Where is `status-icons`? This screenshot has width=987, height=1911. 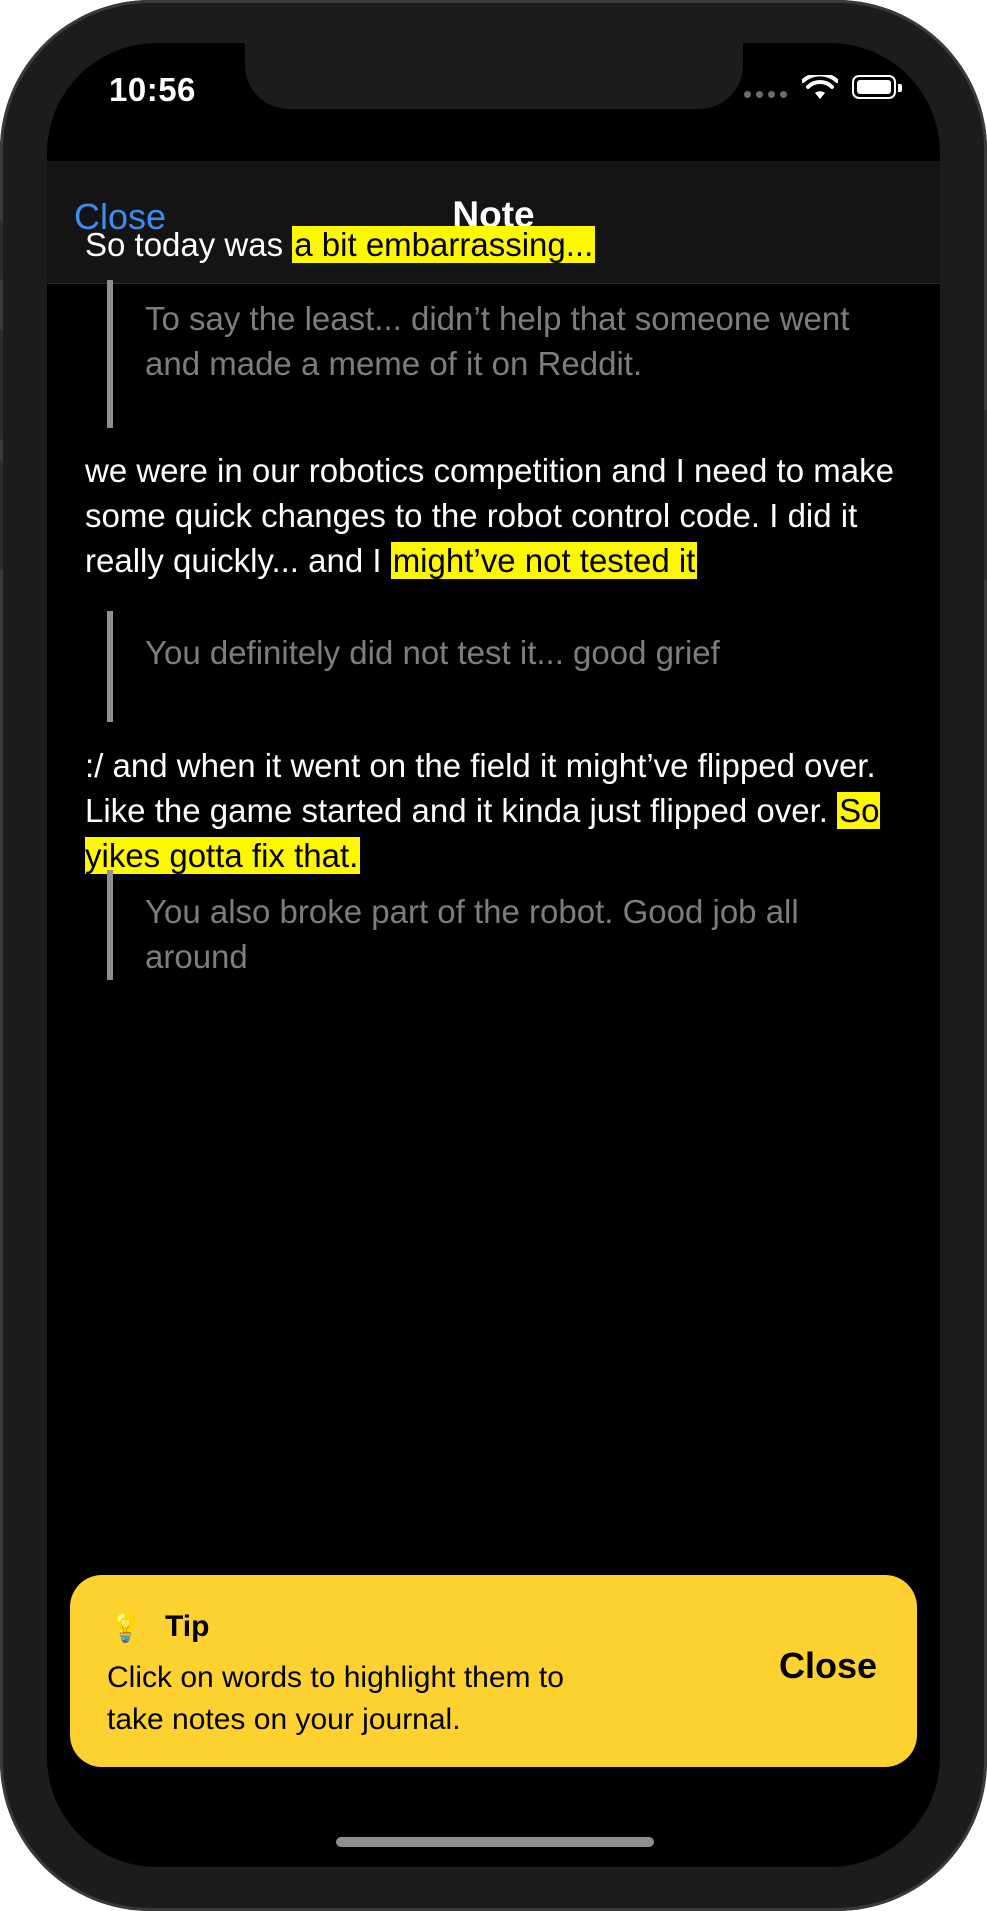 status-icons is located at coordinates (824, 90).